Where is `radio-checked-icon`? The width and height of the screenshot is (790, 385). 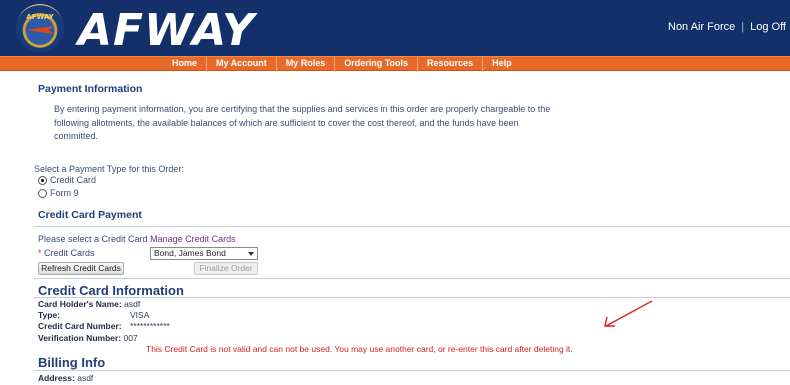
radio-checked-icon is located at coordinates (42, 180).